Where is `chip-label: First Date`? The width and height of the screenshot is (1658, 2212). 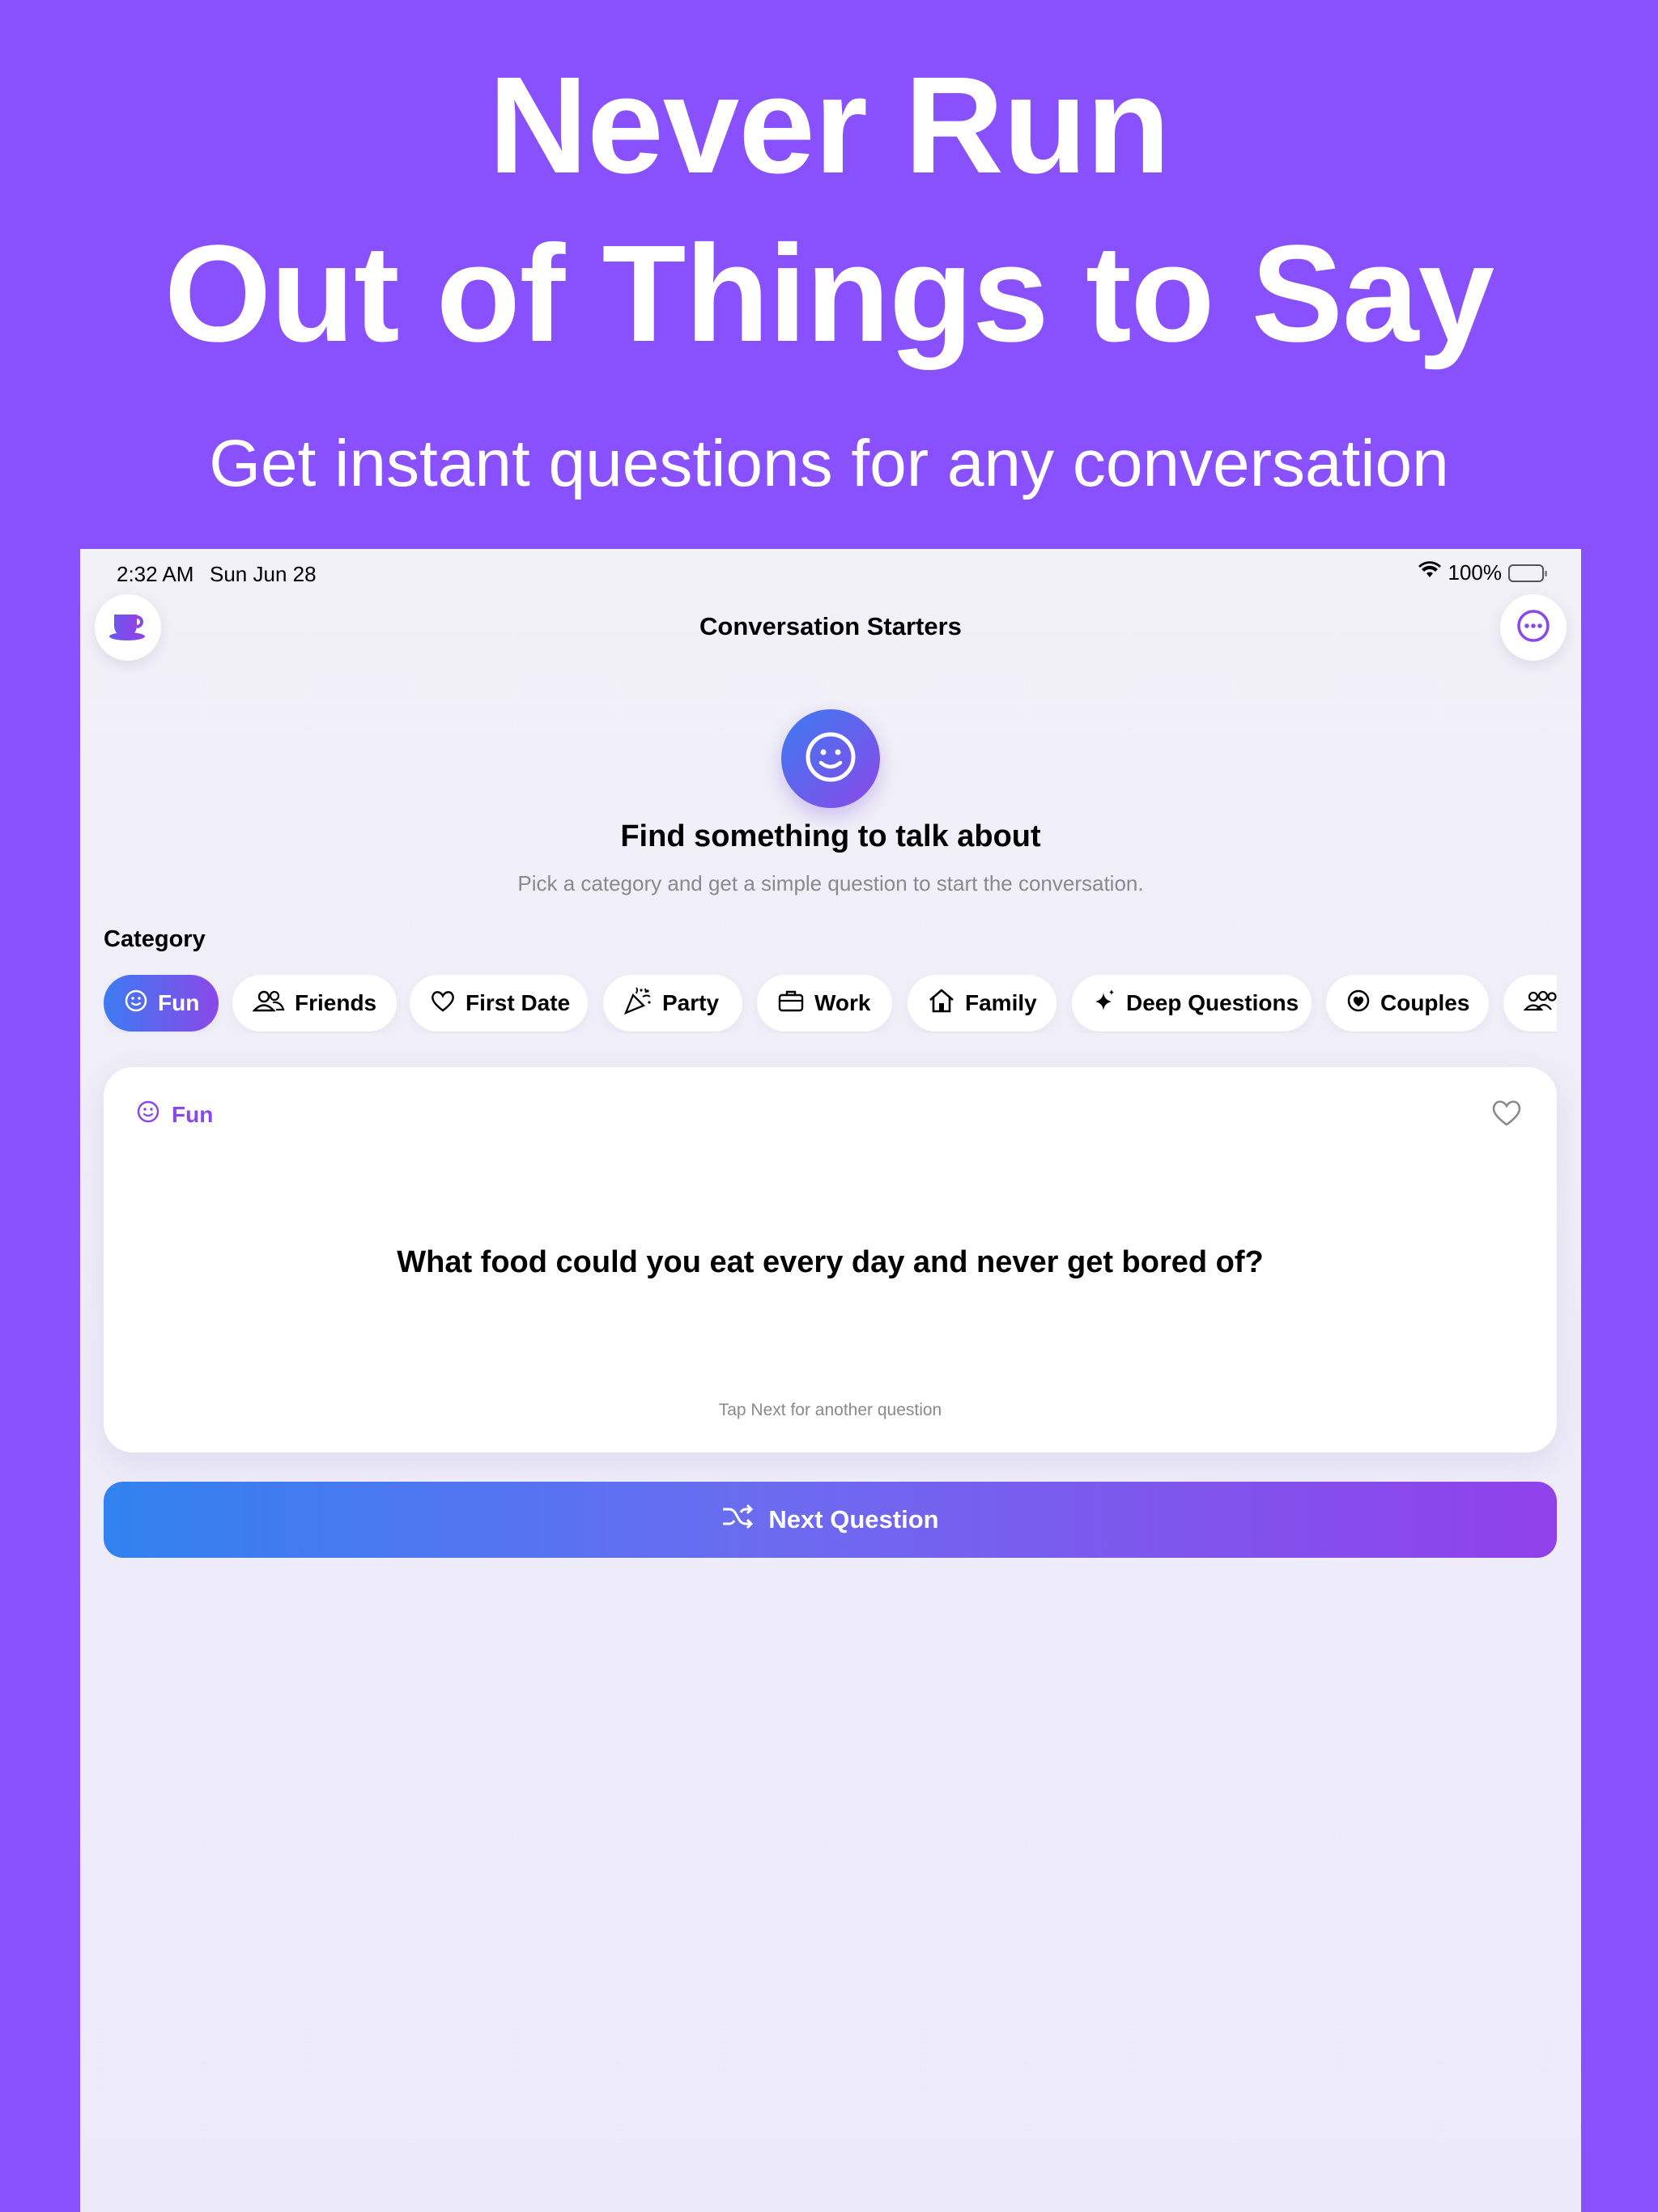
chip-label: First Date is located at coordinates (518, 1003).